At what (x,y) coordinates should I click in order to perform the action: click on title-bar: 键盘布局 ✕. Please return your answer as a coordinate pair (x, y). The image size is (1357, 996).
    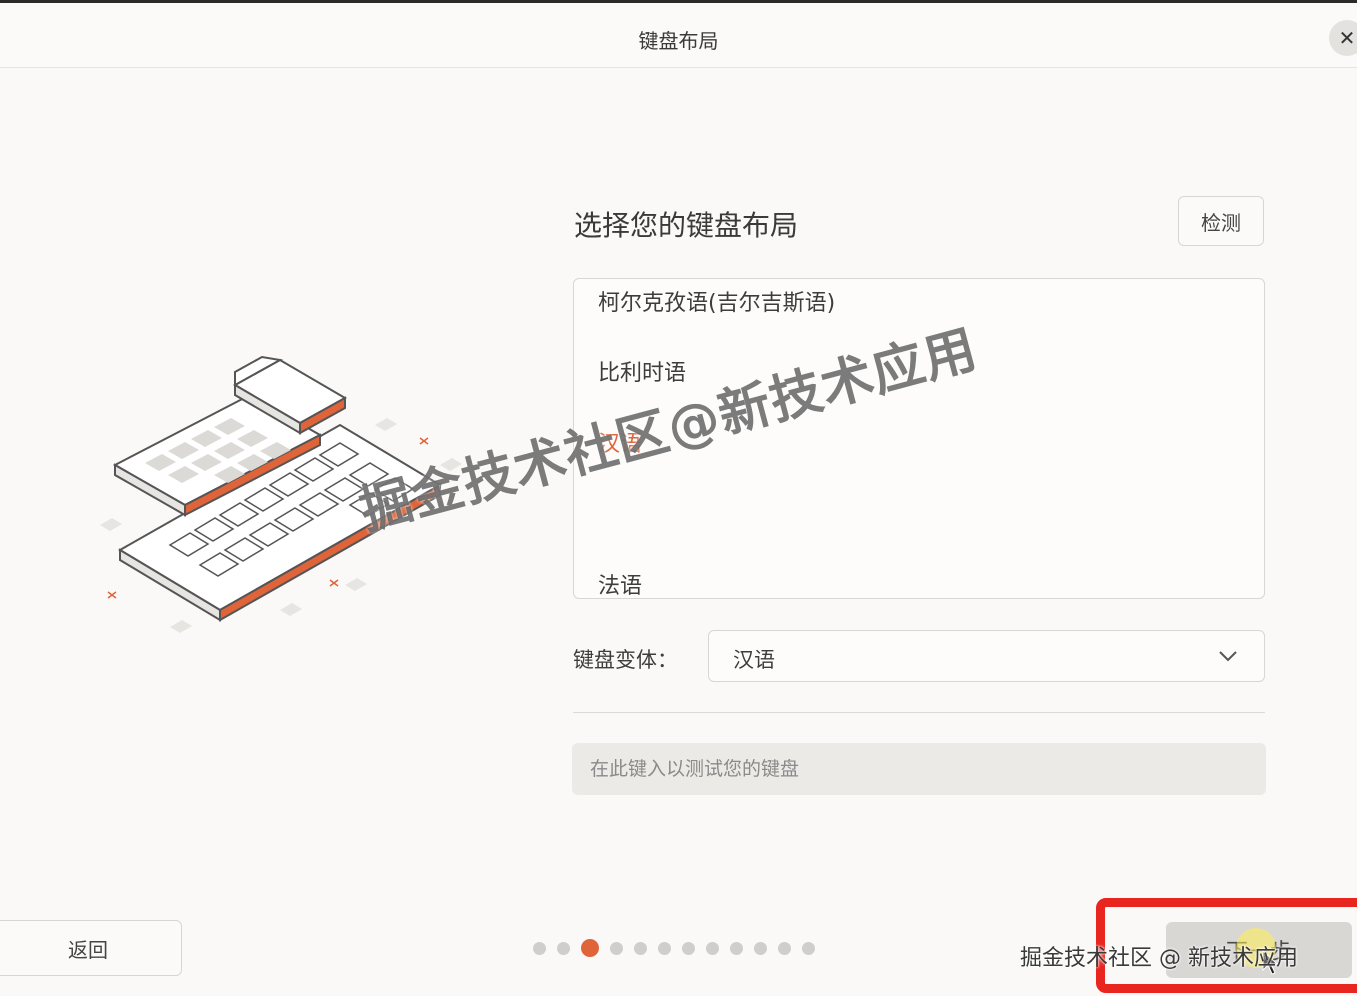
    Looking at the image, I should click on (678, 34).